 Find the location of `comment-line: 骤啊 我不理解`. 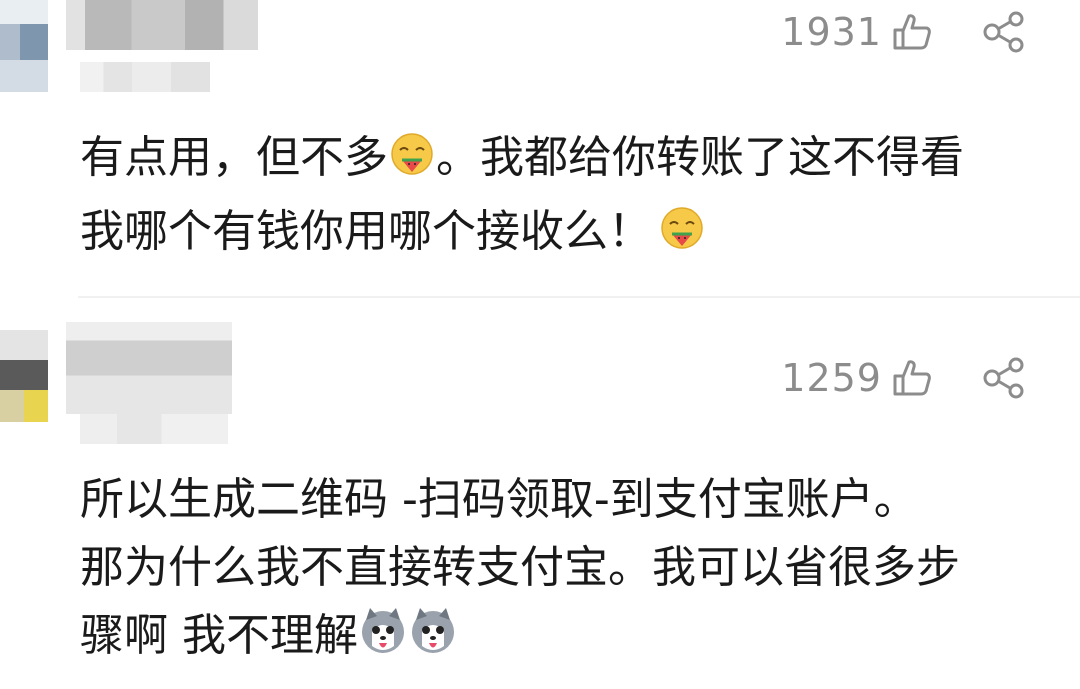

comment-line: 骤啊 我不理解 is located at coordinates (565, 639).